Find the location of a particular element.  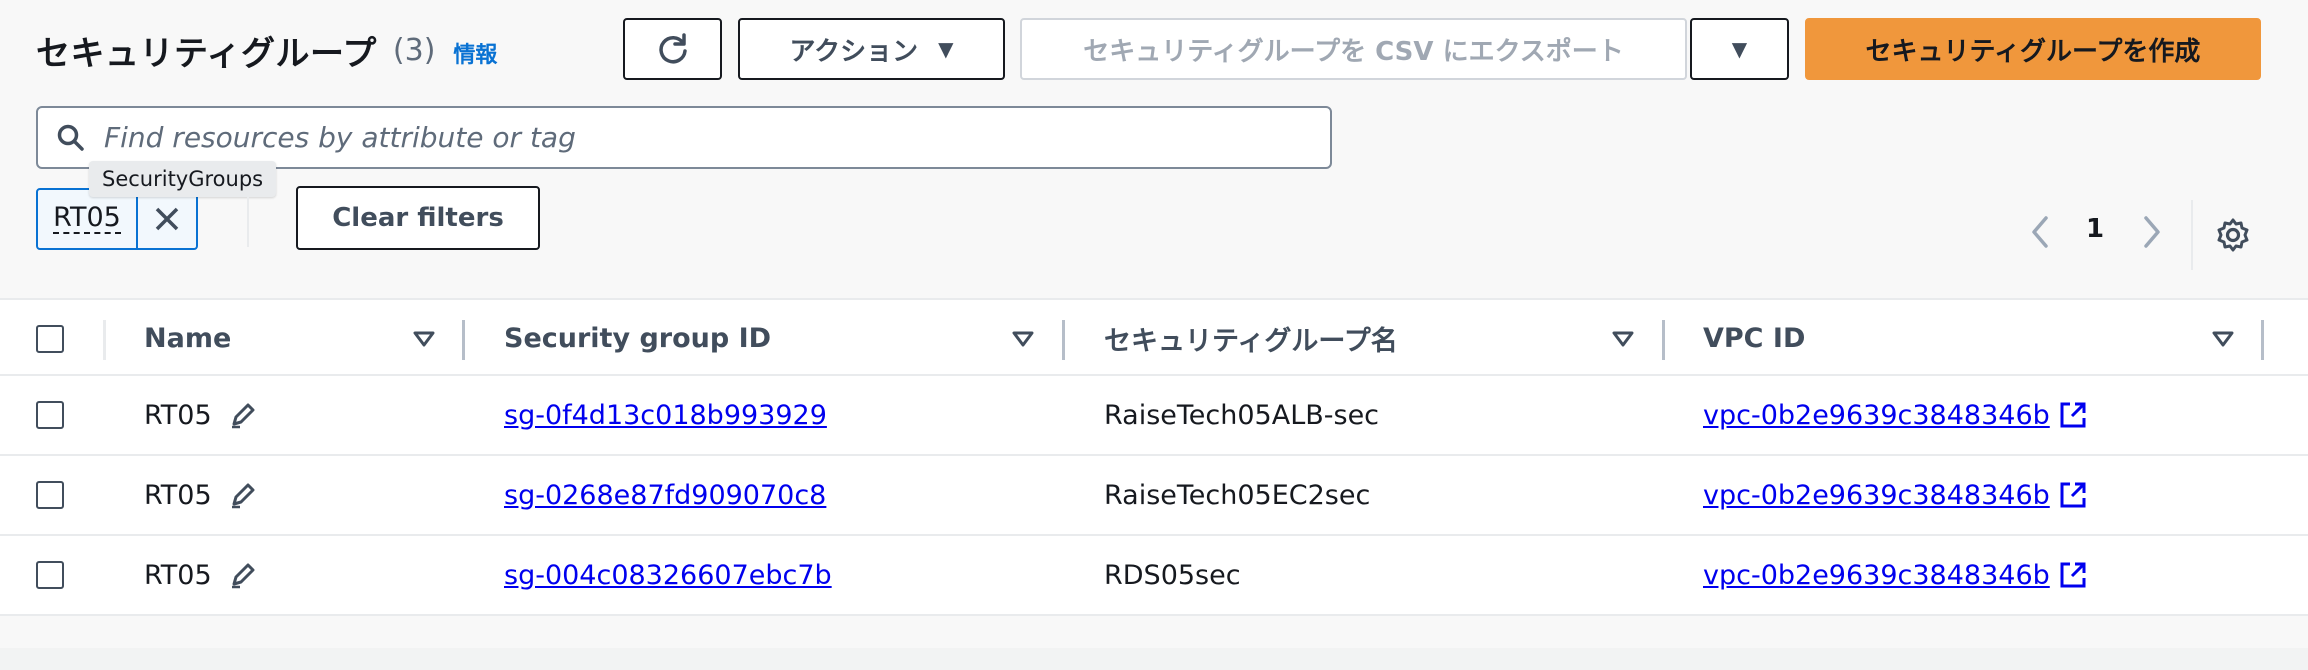

sg-id-cell: sg-0f4d13c018b993929 is located at coordinates (665, 415).